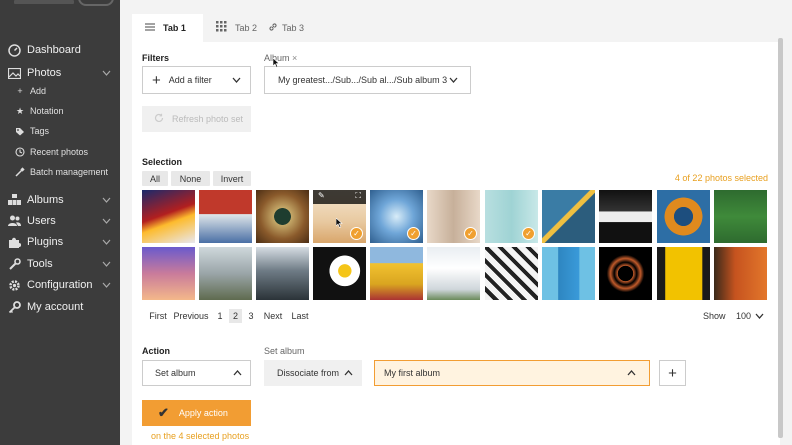  Describe the element at coordinates (61, 3) in the screenshot. I see `brand-logo` at that location.